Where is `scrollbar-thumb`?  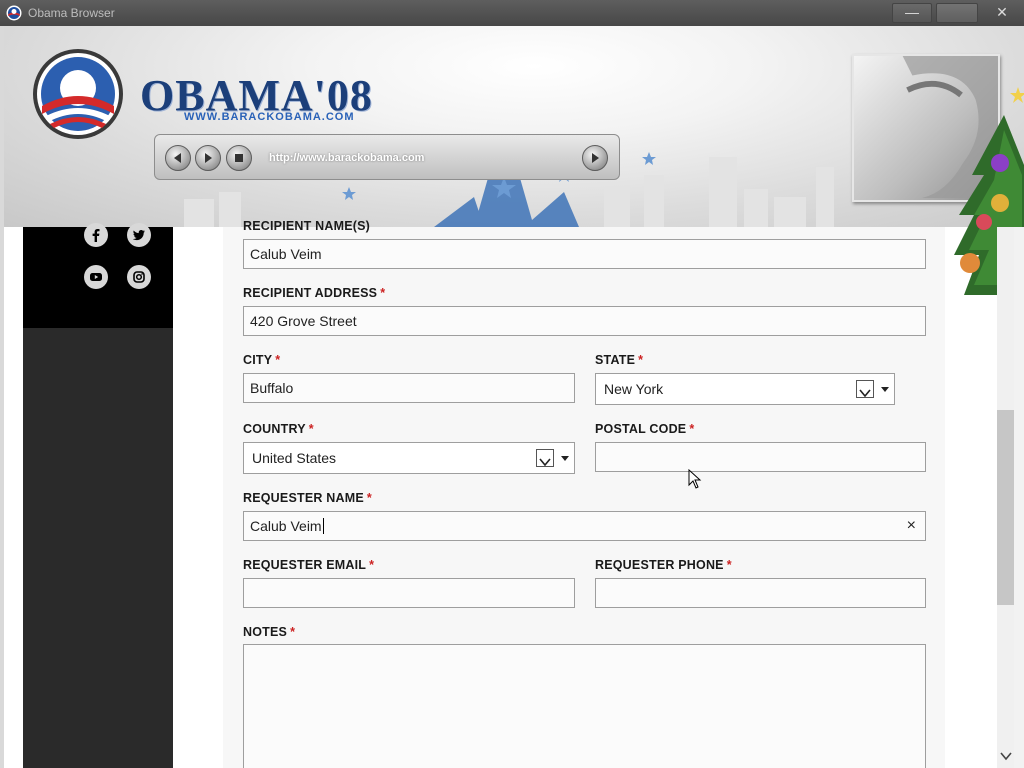
scrollbar-thumb is located at coordinates (1005, 507).